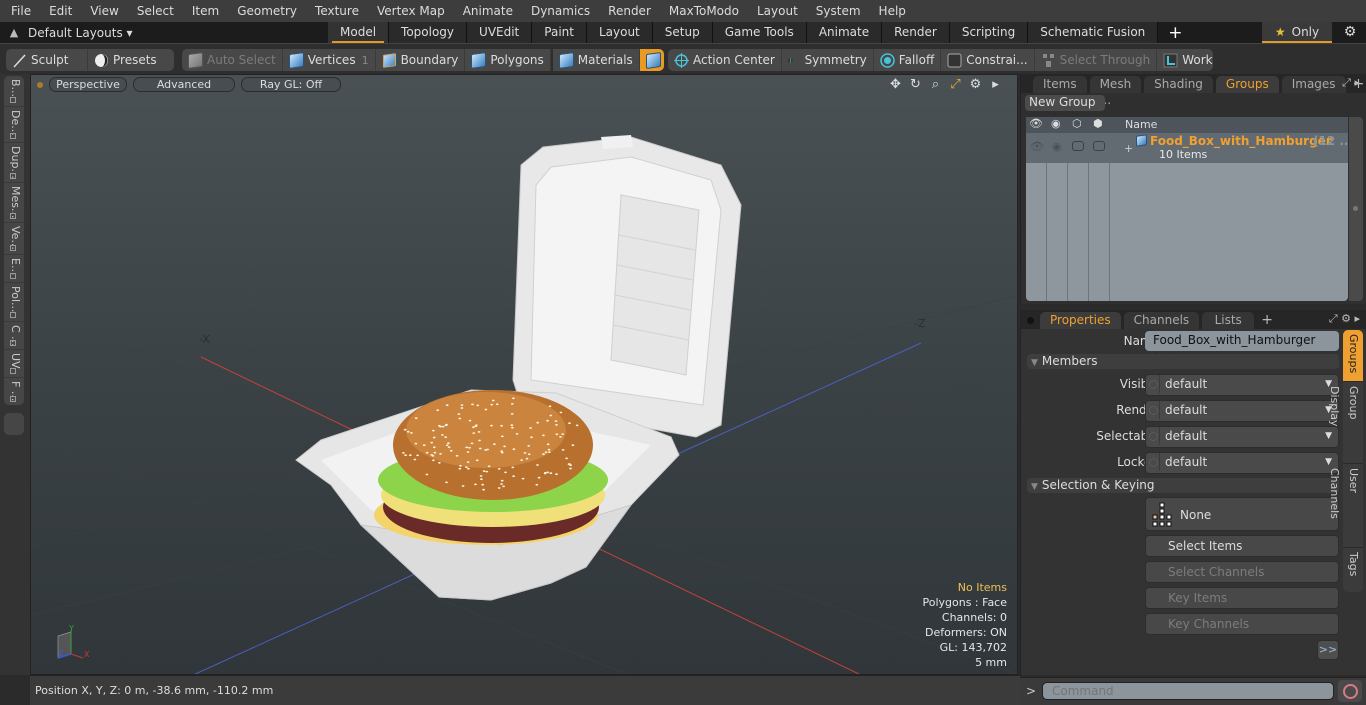  Describe the element at coordinates (995, 84) in the screenshot. I see `expand-arrow-icon: ▸` at that location.